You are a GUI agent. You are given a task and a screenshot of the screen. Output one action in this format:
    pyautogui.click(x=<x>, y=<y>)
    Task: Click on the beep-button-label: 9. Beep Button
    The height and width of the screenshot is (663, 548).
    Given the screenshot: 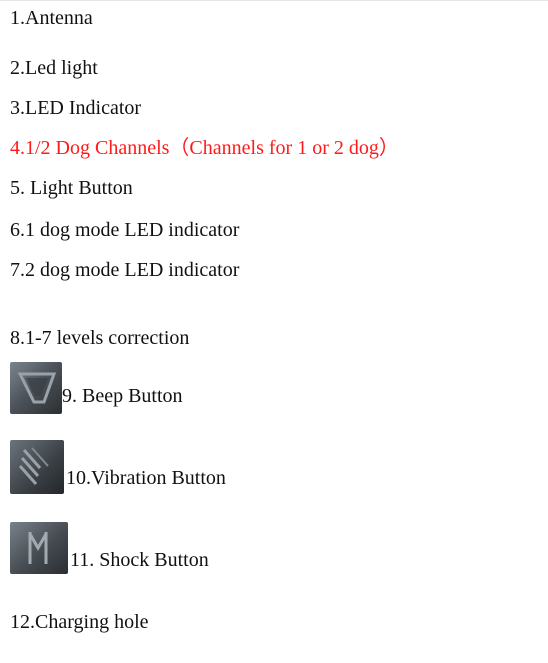 What is the action you would take?
    pyautogui.click(x=122, y=396)
    